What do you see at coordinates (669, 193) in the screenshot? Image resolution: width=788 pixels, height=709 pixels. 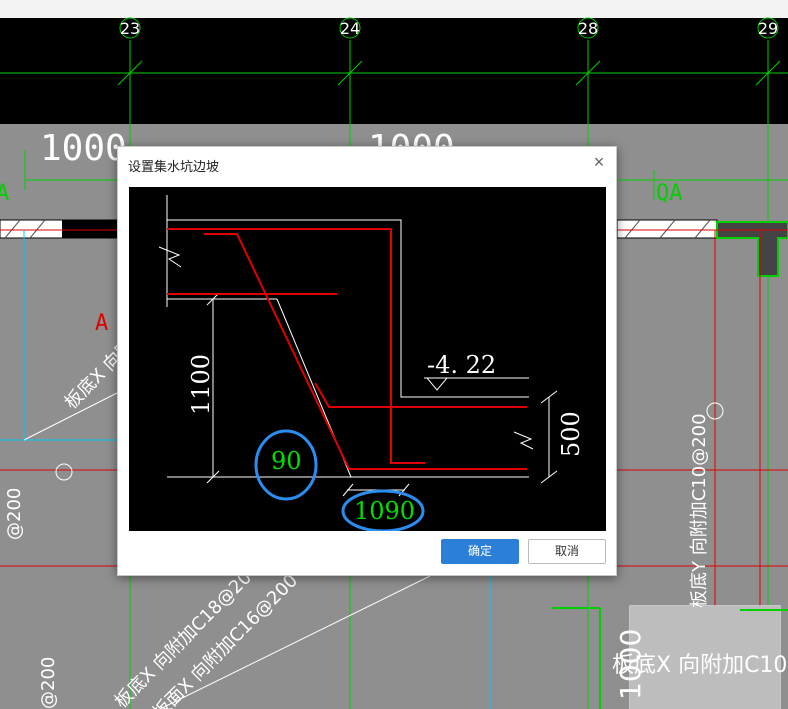 I see `section-label-qa: QA` at bounding box center [669, 193].